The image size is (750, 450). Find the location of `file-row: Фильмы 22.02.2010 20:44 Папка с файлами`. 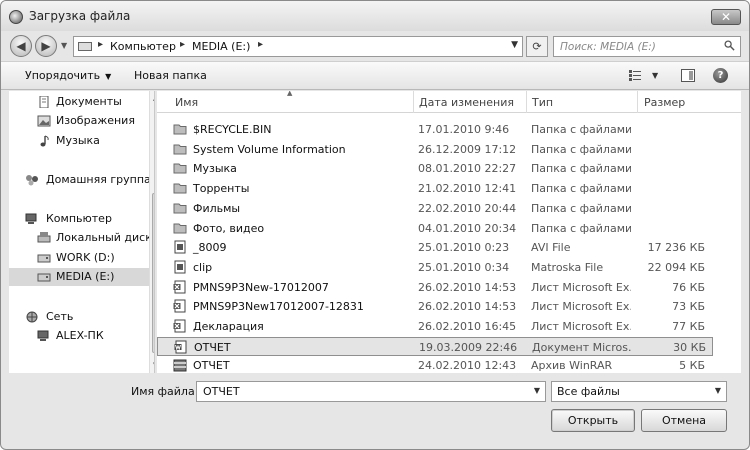

file-row: Фильмы 22.02.2010 20:44 Папка с файлами is located at coordinates (437, 208).